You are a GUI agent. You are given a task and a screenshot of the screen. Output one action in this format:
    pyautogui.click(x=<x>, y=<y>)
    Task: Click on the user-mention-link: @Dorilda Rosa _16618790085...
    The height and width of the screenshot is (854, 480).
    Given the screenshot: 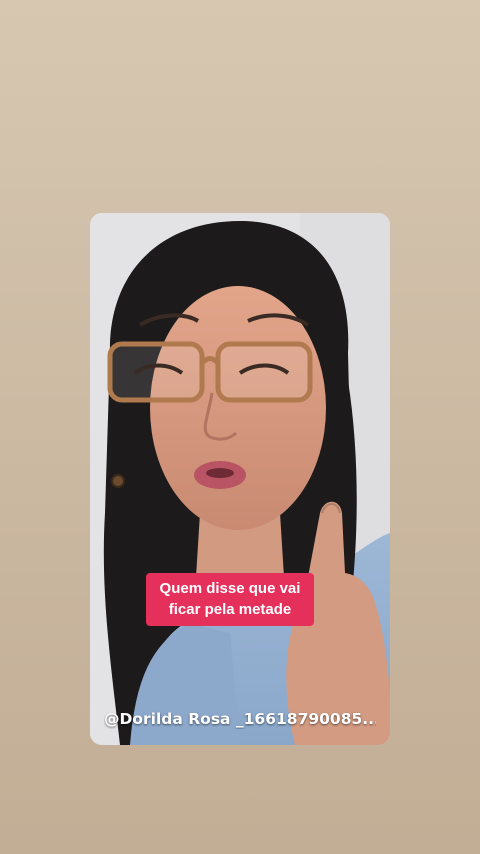 What is the action you would take?
    pyautogui.click(x=240, y=719)
    